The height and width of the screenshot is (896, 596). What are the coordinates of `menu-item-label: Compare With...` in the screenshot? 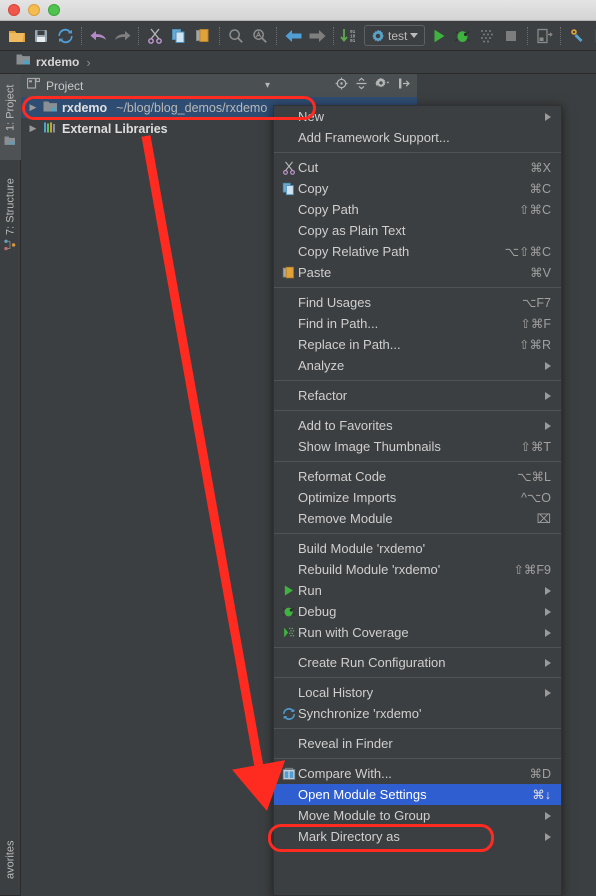 It's located at (345, 773).